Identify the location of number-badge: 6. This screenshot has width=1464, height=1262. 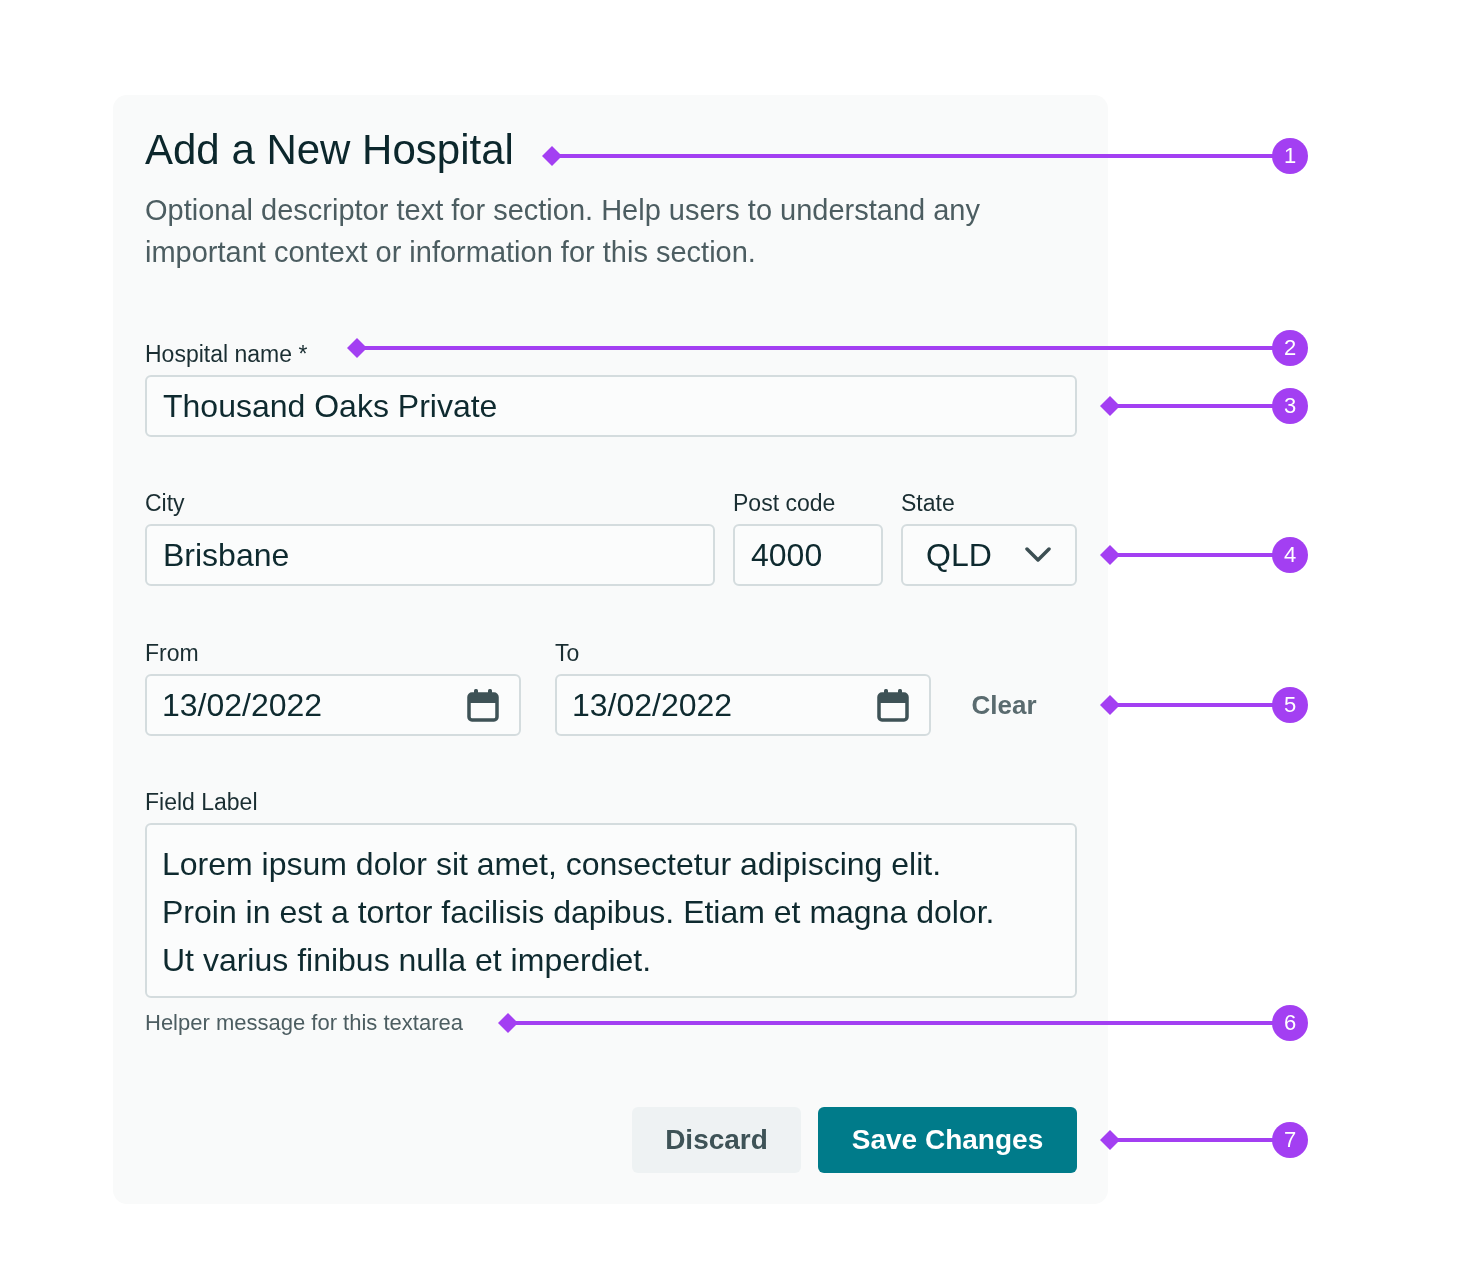
(1290, 1023).